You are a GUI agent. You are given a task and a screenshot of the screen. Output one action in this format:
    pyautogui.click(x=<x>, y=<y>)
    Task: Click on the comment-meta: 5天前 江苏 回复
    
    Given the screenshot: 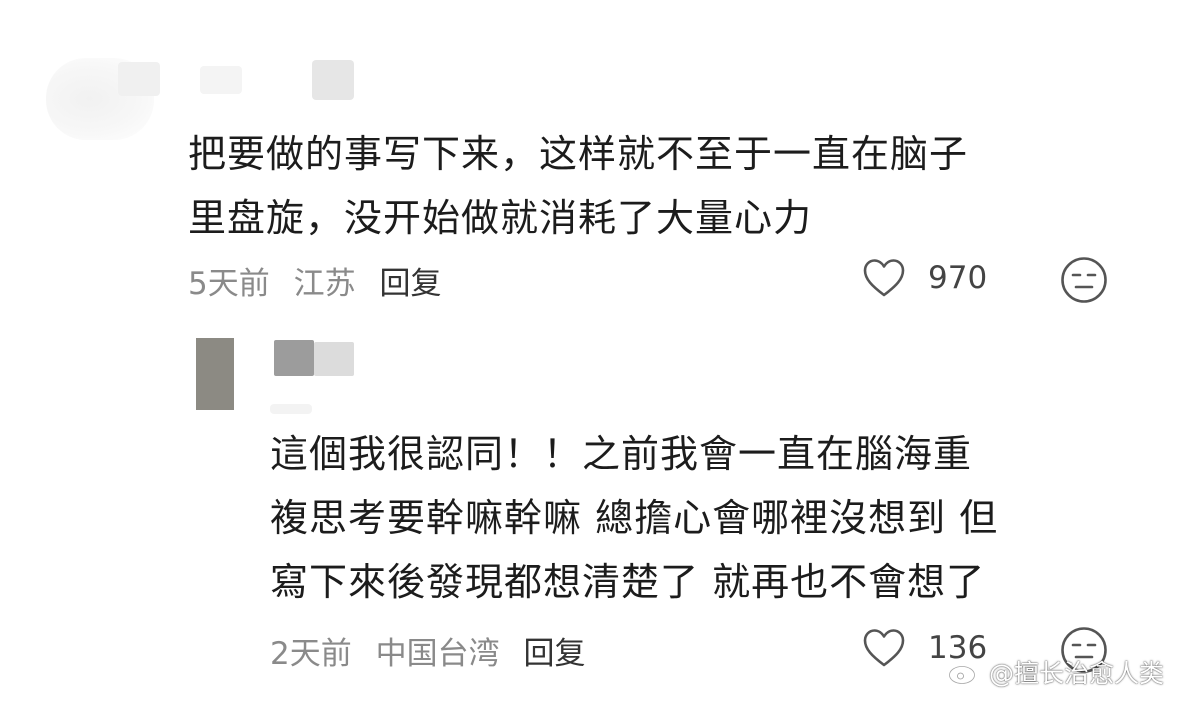 What is the action you would take?
    pyautogui.click(x=321, y=280)
    